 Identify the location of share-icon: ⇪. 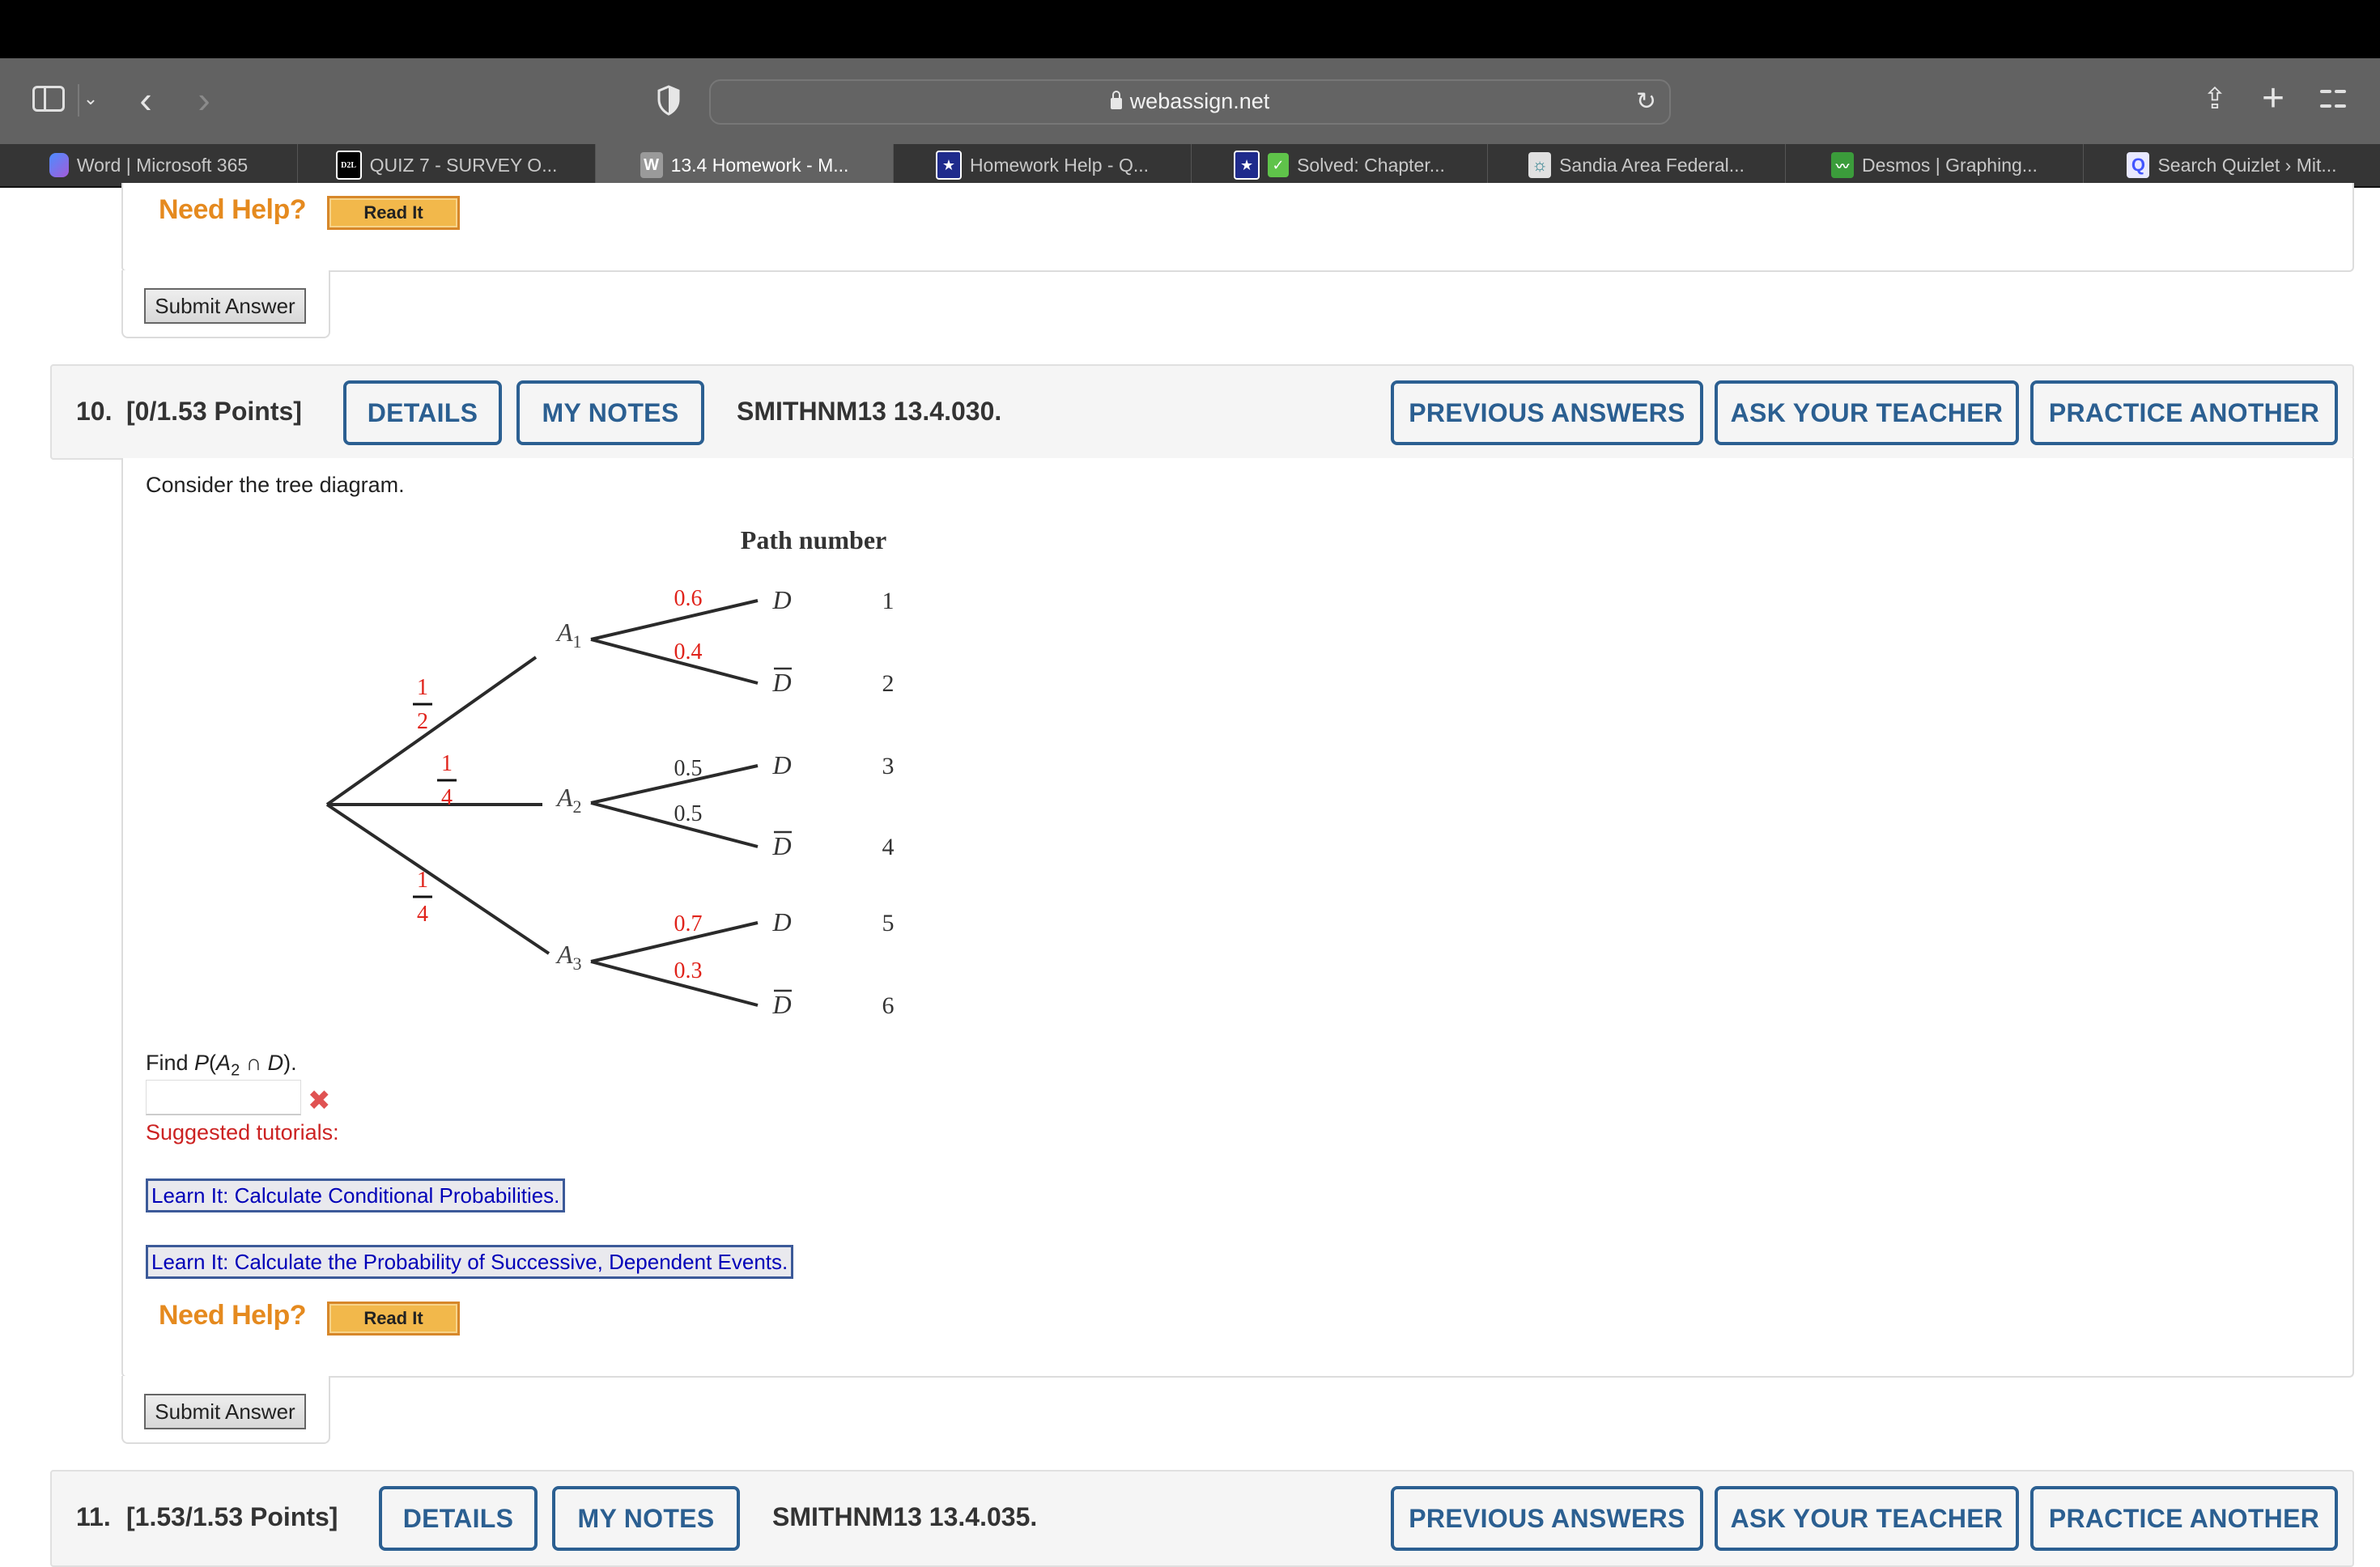
(2215, 99).